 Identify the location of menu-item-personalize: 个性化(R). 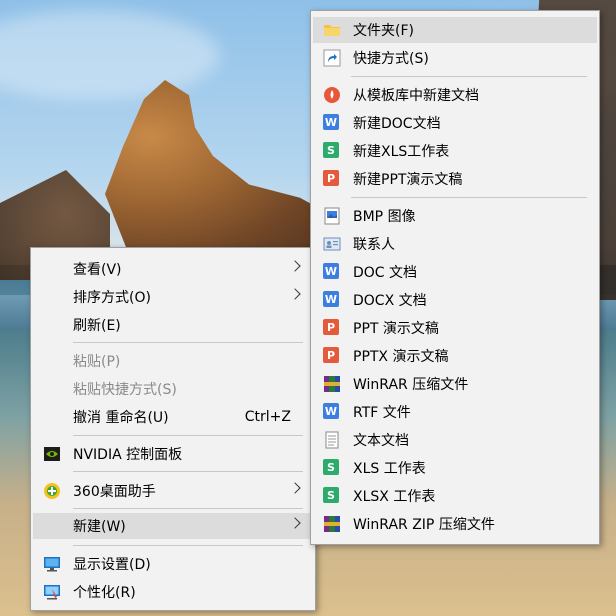
(173, 592).